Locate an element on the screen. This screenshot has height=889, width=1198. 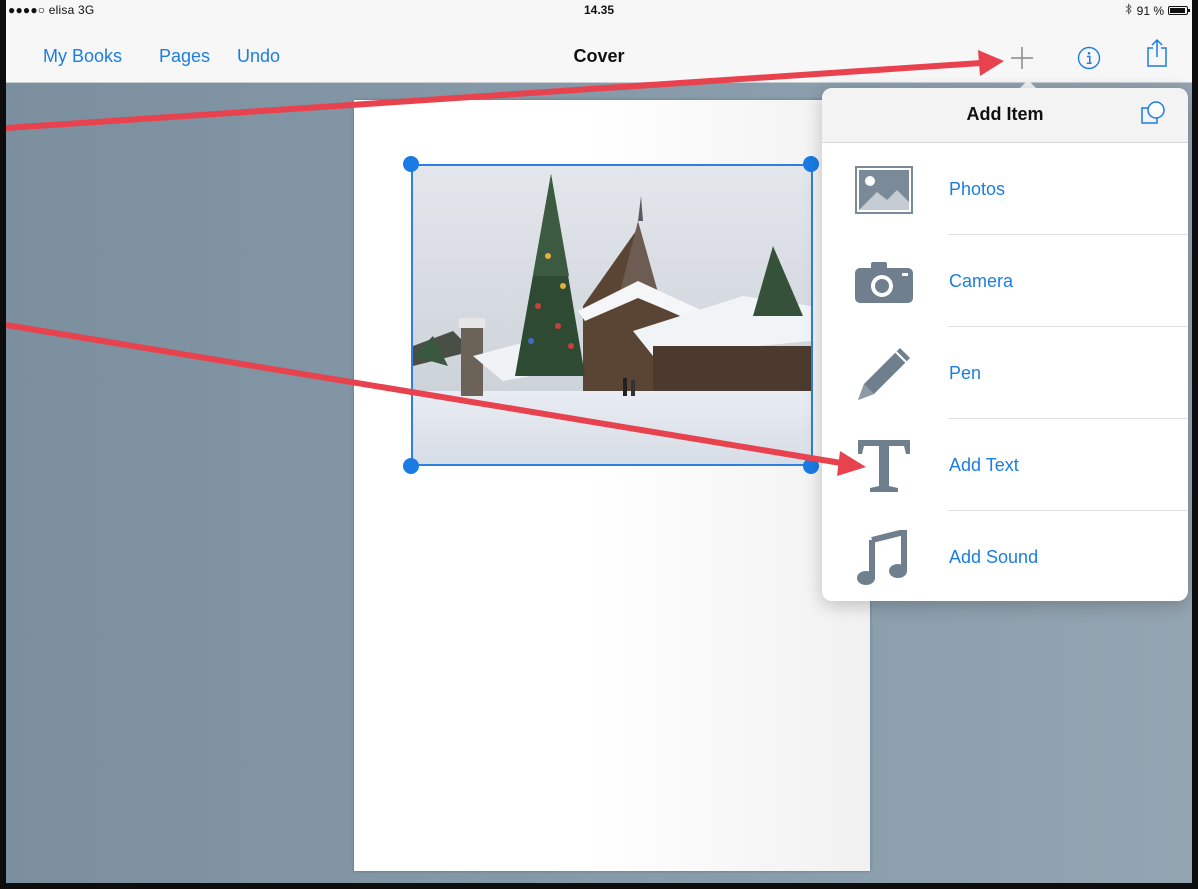
battery-level is located at coordinates (1177, 10).